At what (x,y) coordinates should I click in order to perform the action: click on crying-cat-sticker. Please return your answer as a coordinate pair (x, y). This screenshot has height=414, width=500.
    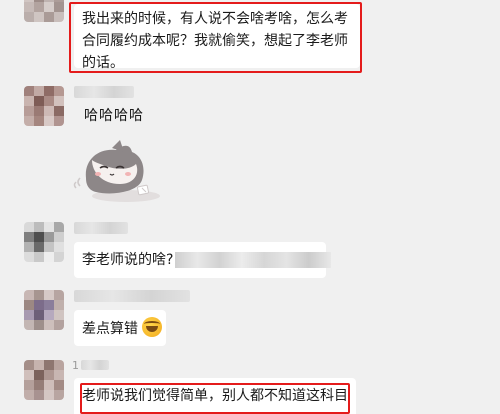
    Looking at the image, I should click on (120, 171).